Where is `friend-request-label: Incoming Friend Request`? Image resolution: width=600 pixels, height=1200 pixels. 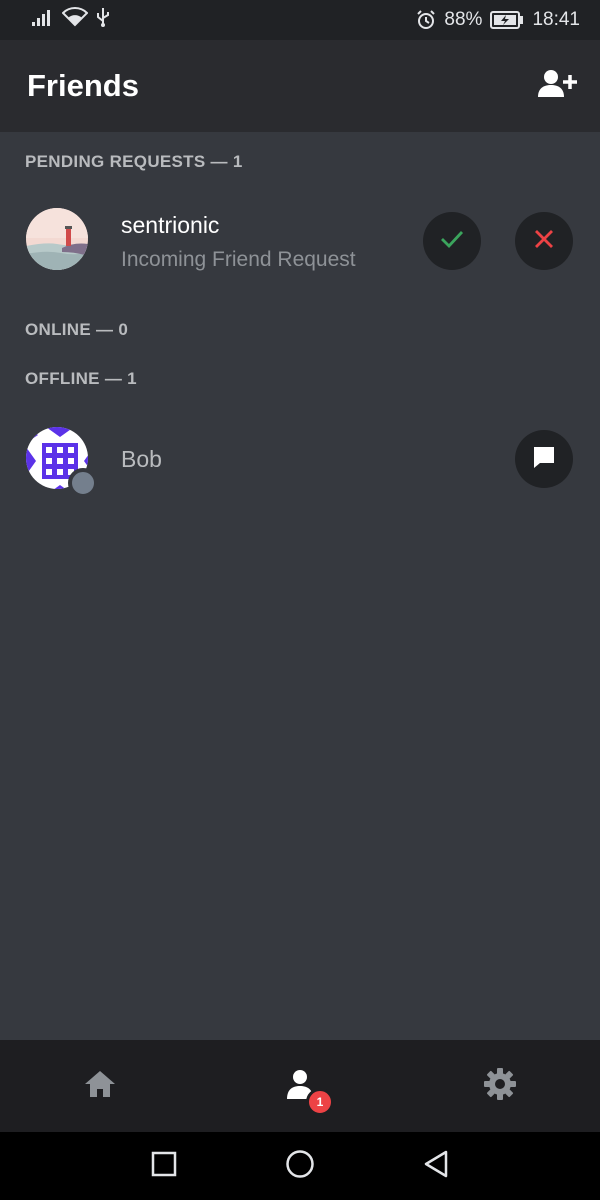
friend-request-label: Incoming Friend Request is located at coordinates (238, 259).